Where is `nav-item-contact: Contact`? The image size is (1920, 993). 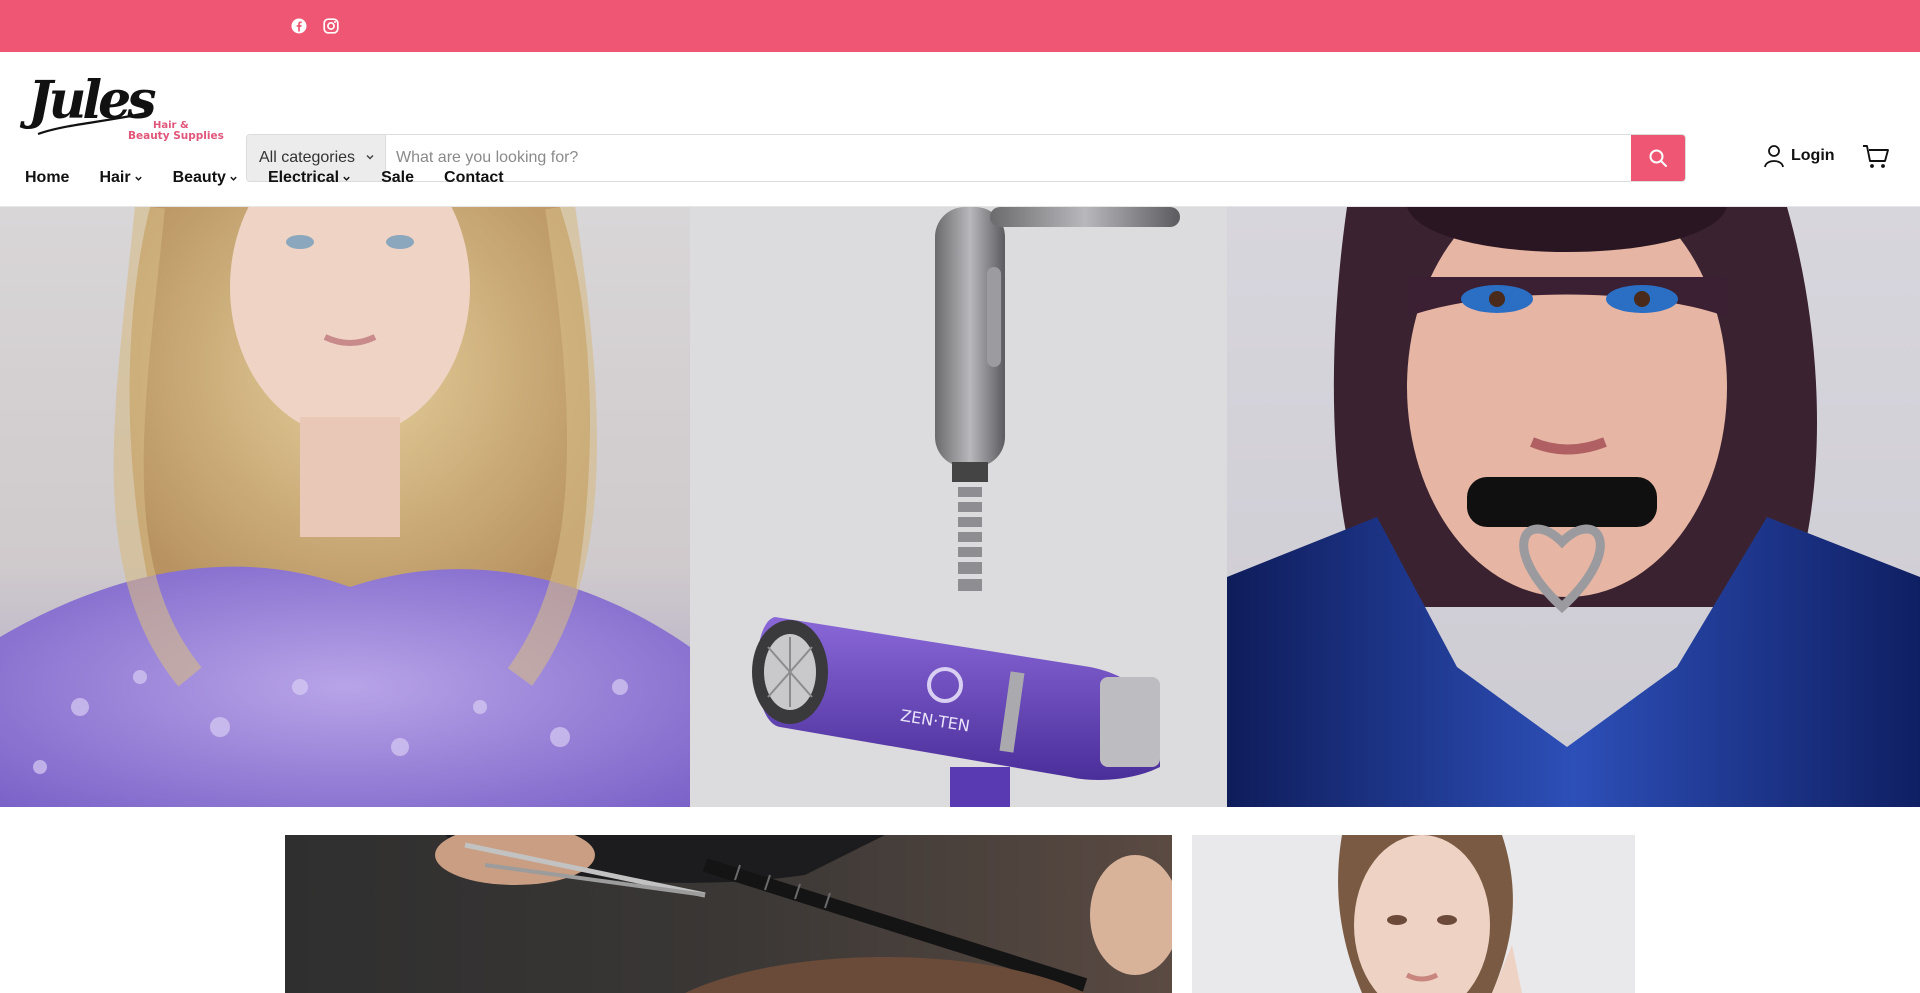 nav-item-contact: Contact is located at coordinates (474, 178).